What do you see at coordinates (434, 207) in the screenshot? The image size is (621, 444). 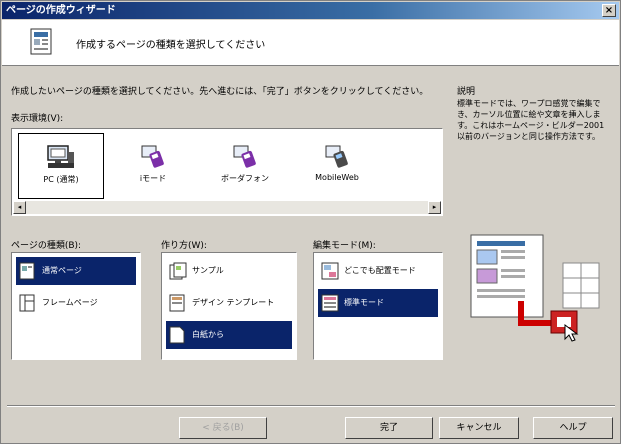 I see `scroll-right-button: ▸` at bounding box center [434, 207].